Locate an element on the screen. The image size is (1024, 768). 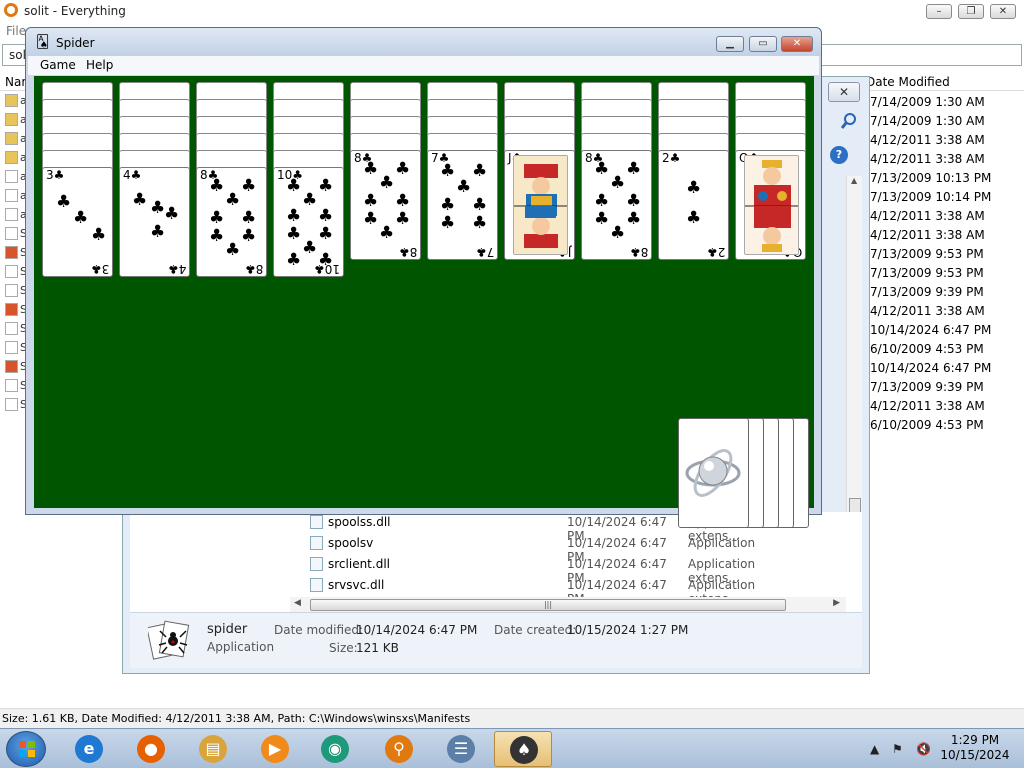
taskbar-clock: 1:29 PM 10/15/2024 is located at coordinates (975, 748).